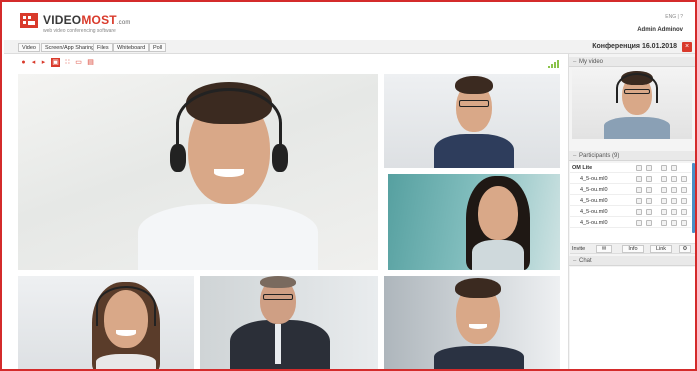  What do you see at coordinates (637, 104) in the screenshot?
I see `self-video-feed` at bounding box center [637, 104].